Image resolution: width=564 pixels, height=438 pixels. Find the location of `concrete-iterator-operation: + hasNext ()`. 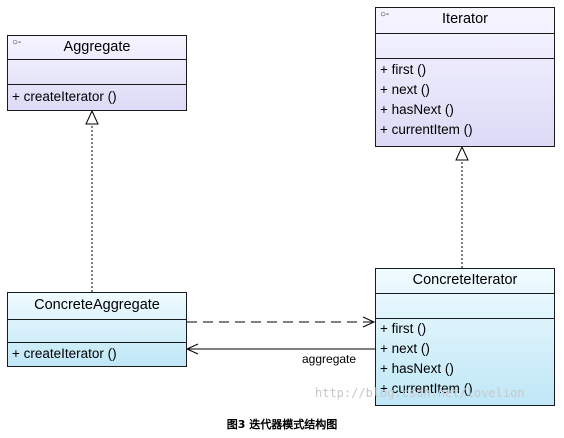

concrete-iterator-operation: + hasNext () is located at coordinates (417, 368).